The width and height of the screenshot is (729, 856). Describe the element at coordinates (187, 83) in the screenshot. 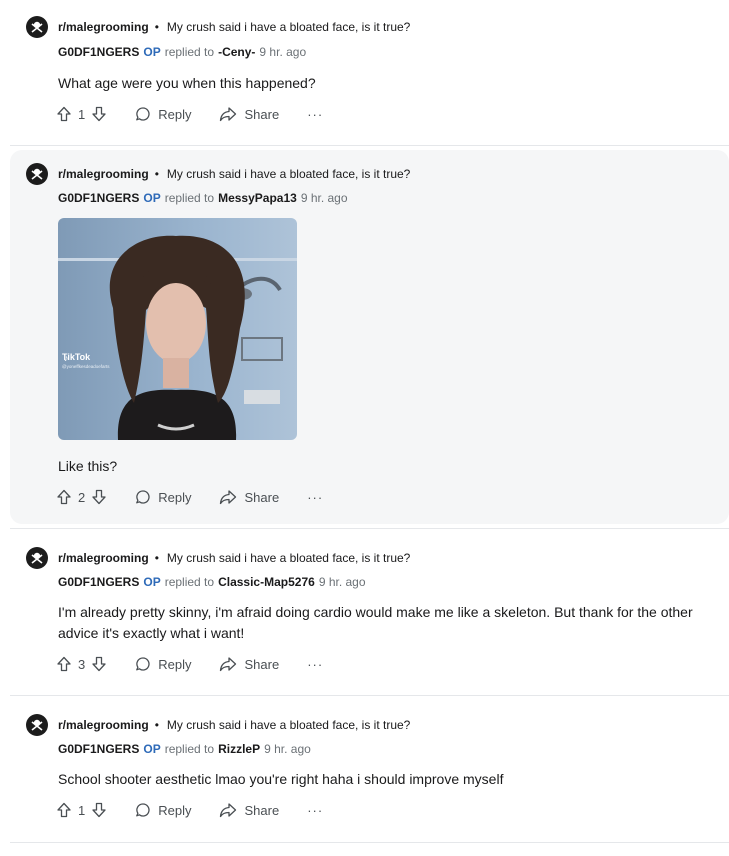

I see `comment-body: What age were you when this happened?` at that location.